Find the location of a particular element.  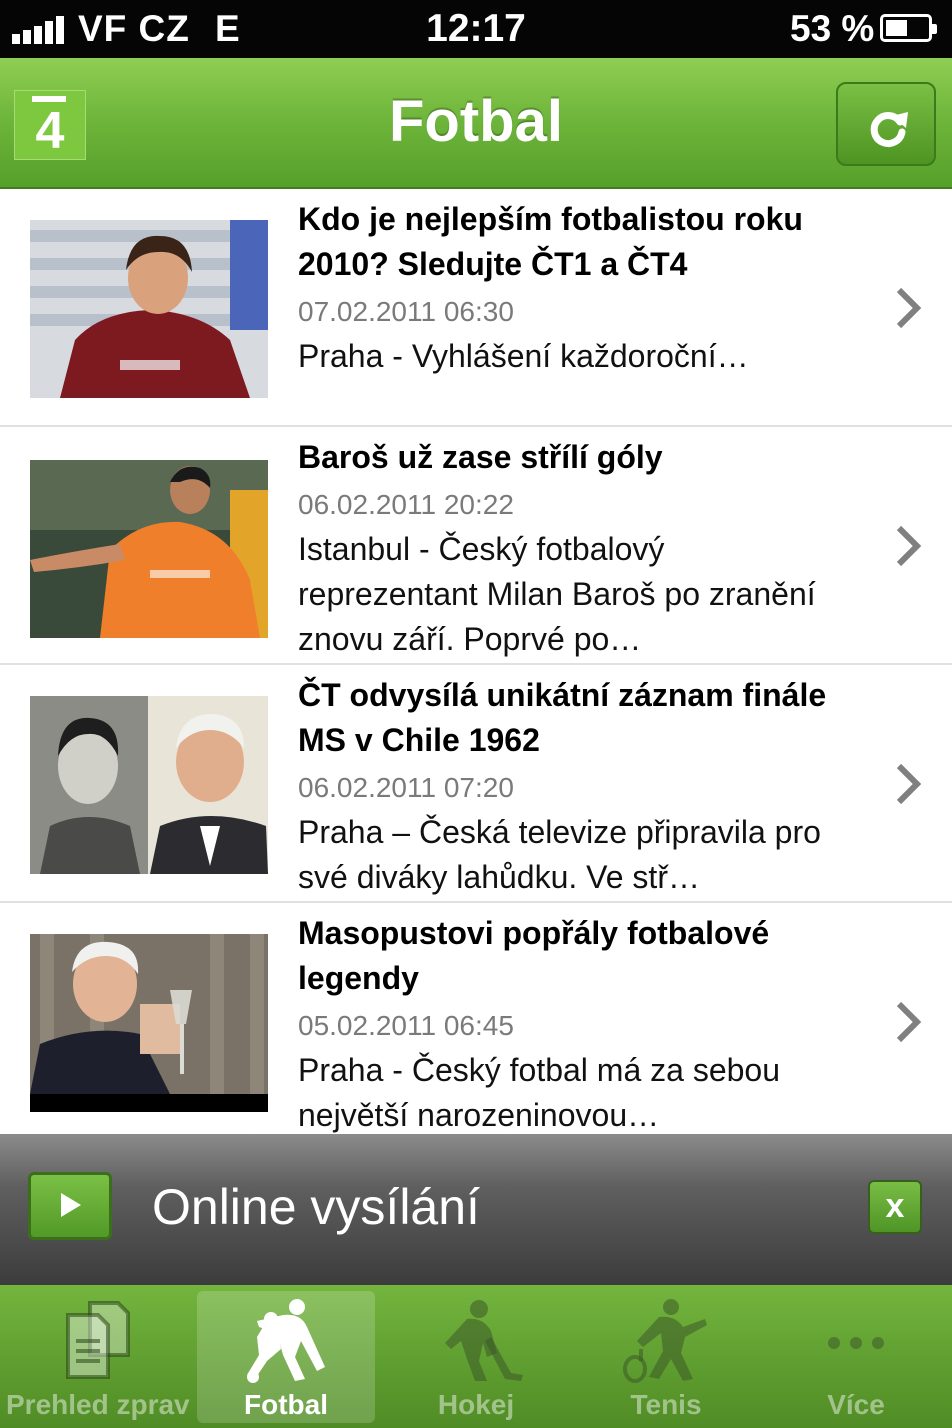

article-date: 05.02.2011 06:45 is located at coordinates (406, 1025).